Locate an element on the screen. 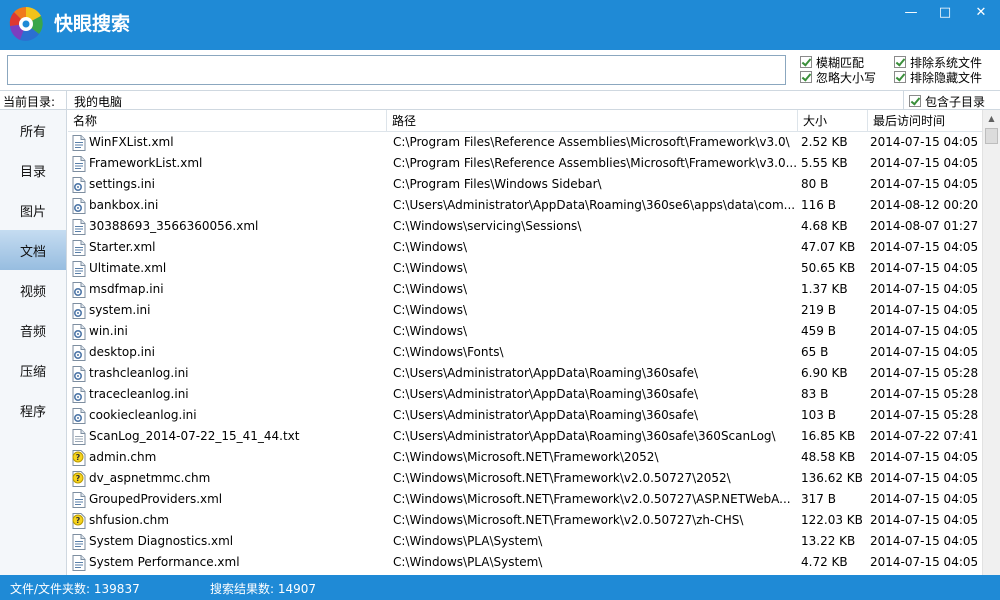 Image resolution: width=1000 pixels, height=600 pixels. file-name: Ultimate.xml is located at coordinates (128, 268).